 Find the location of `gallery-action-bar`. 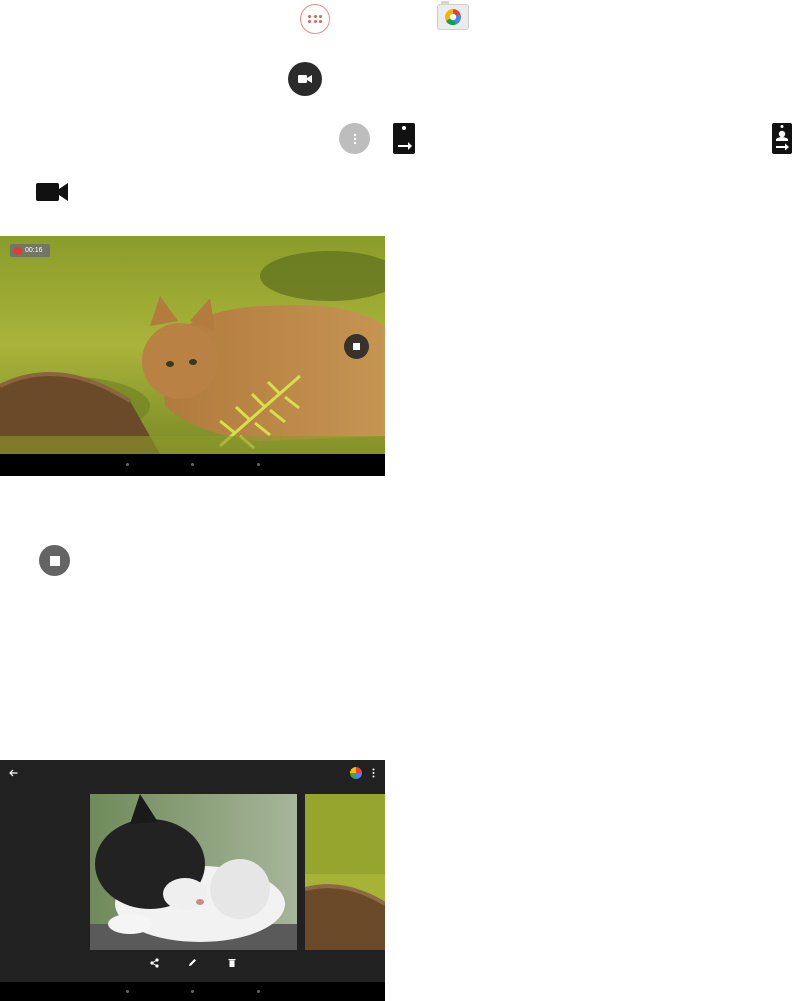

gallery-action-bar is located at coordinates (192, 966).